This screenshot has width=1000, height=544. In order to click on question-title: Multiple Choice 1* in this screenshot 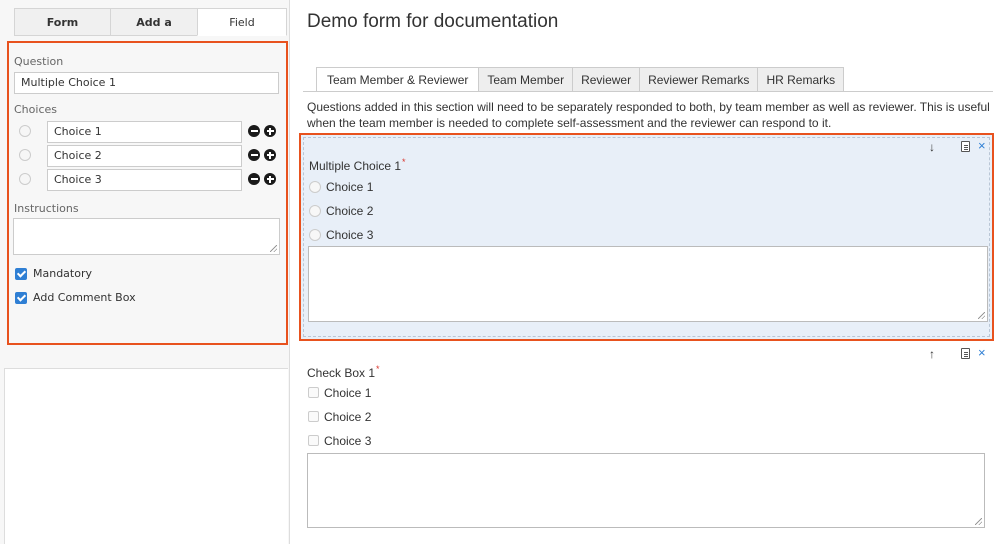, I will do `click(357, 165)`.